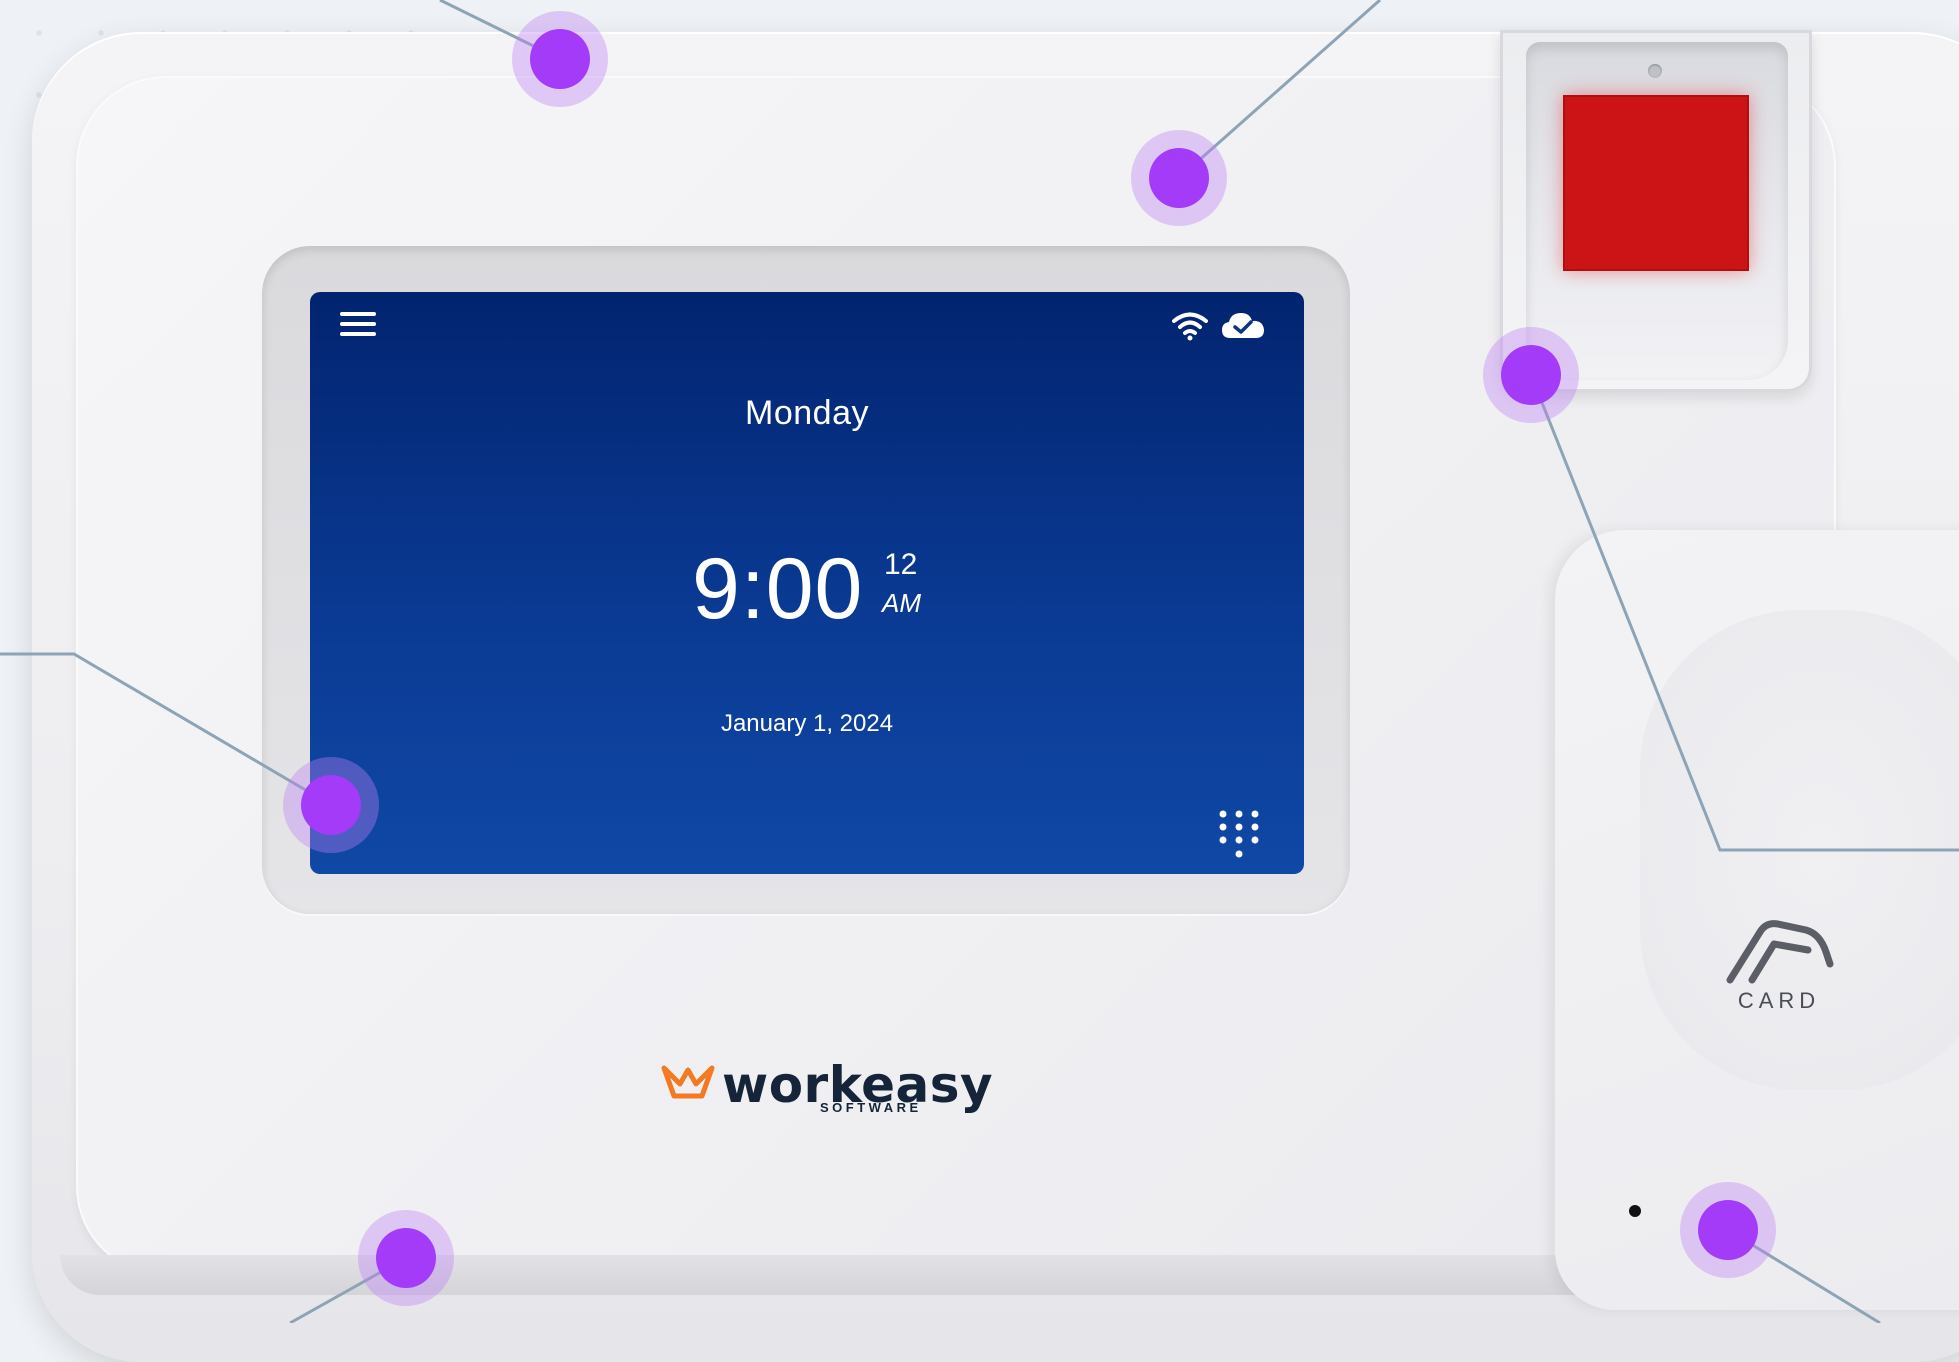 The image size is (1959, 1362). What do you see at coordinates (358, 327) in the screenshot?
I see `hamburger-menu-icon` at bounding box center [358, 327].